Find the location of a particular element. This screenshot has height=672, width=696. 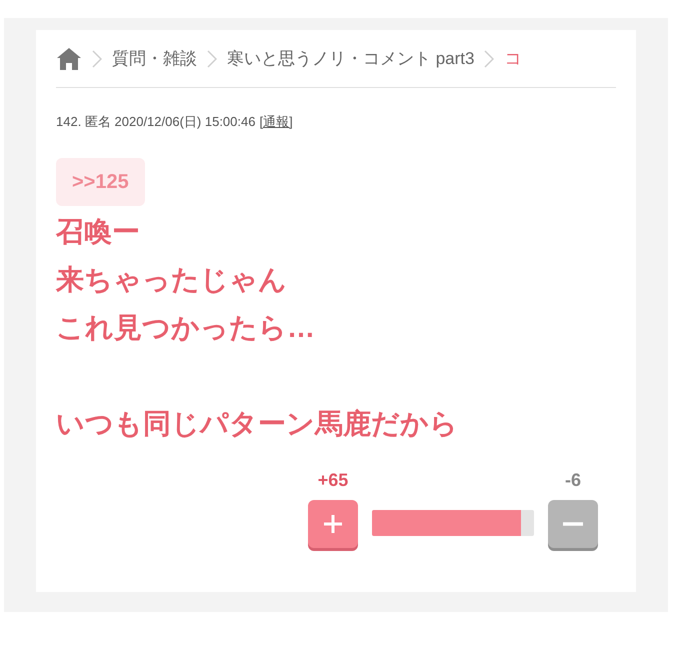

home-icon is located at coordinates (69, 58).